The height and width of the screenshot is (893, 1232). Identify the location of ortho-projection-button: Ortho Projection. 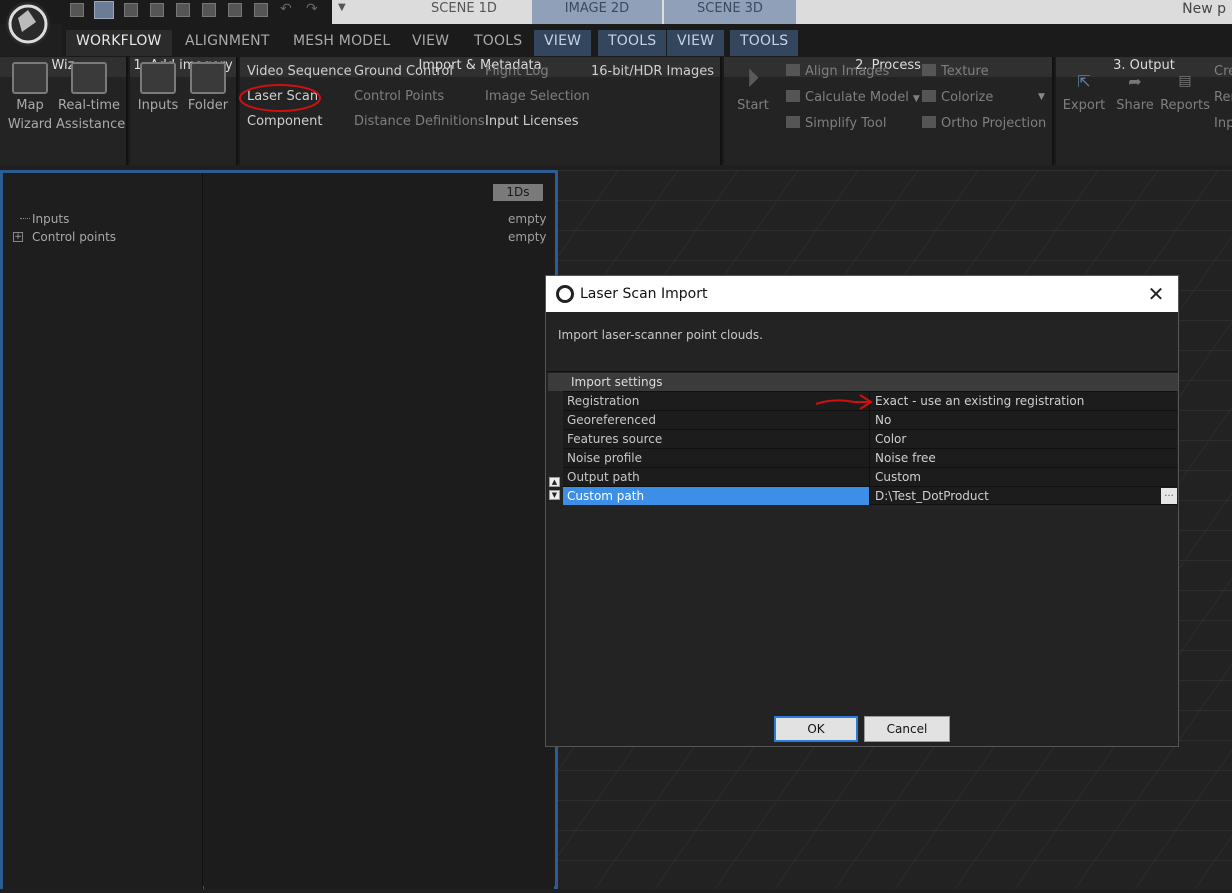
(984, 123).